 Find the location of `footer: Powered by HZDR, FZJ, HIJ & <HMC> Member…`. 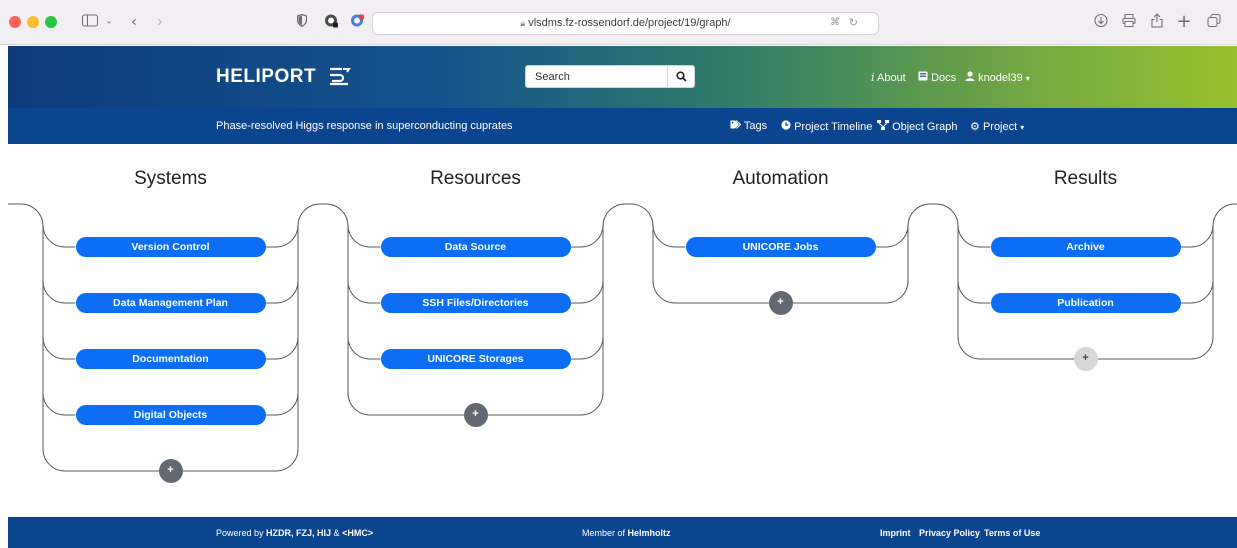

footer: Powered by HZDR, FZJ, HIJ & <HMC> Member… is located at coordinates (622, 532).